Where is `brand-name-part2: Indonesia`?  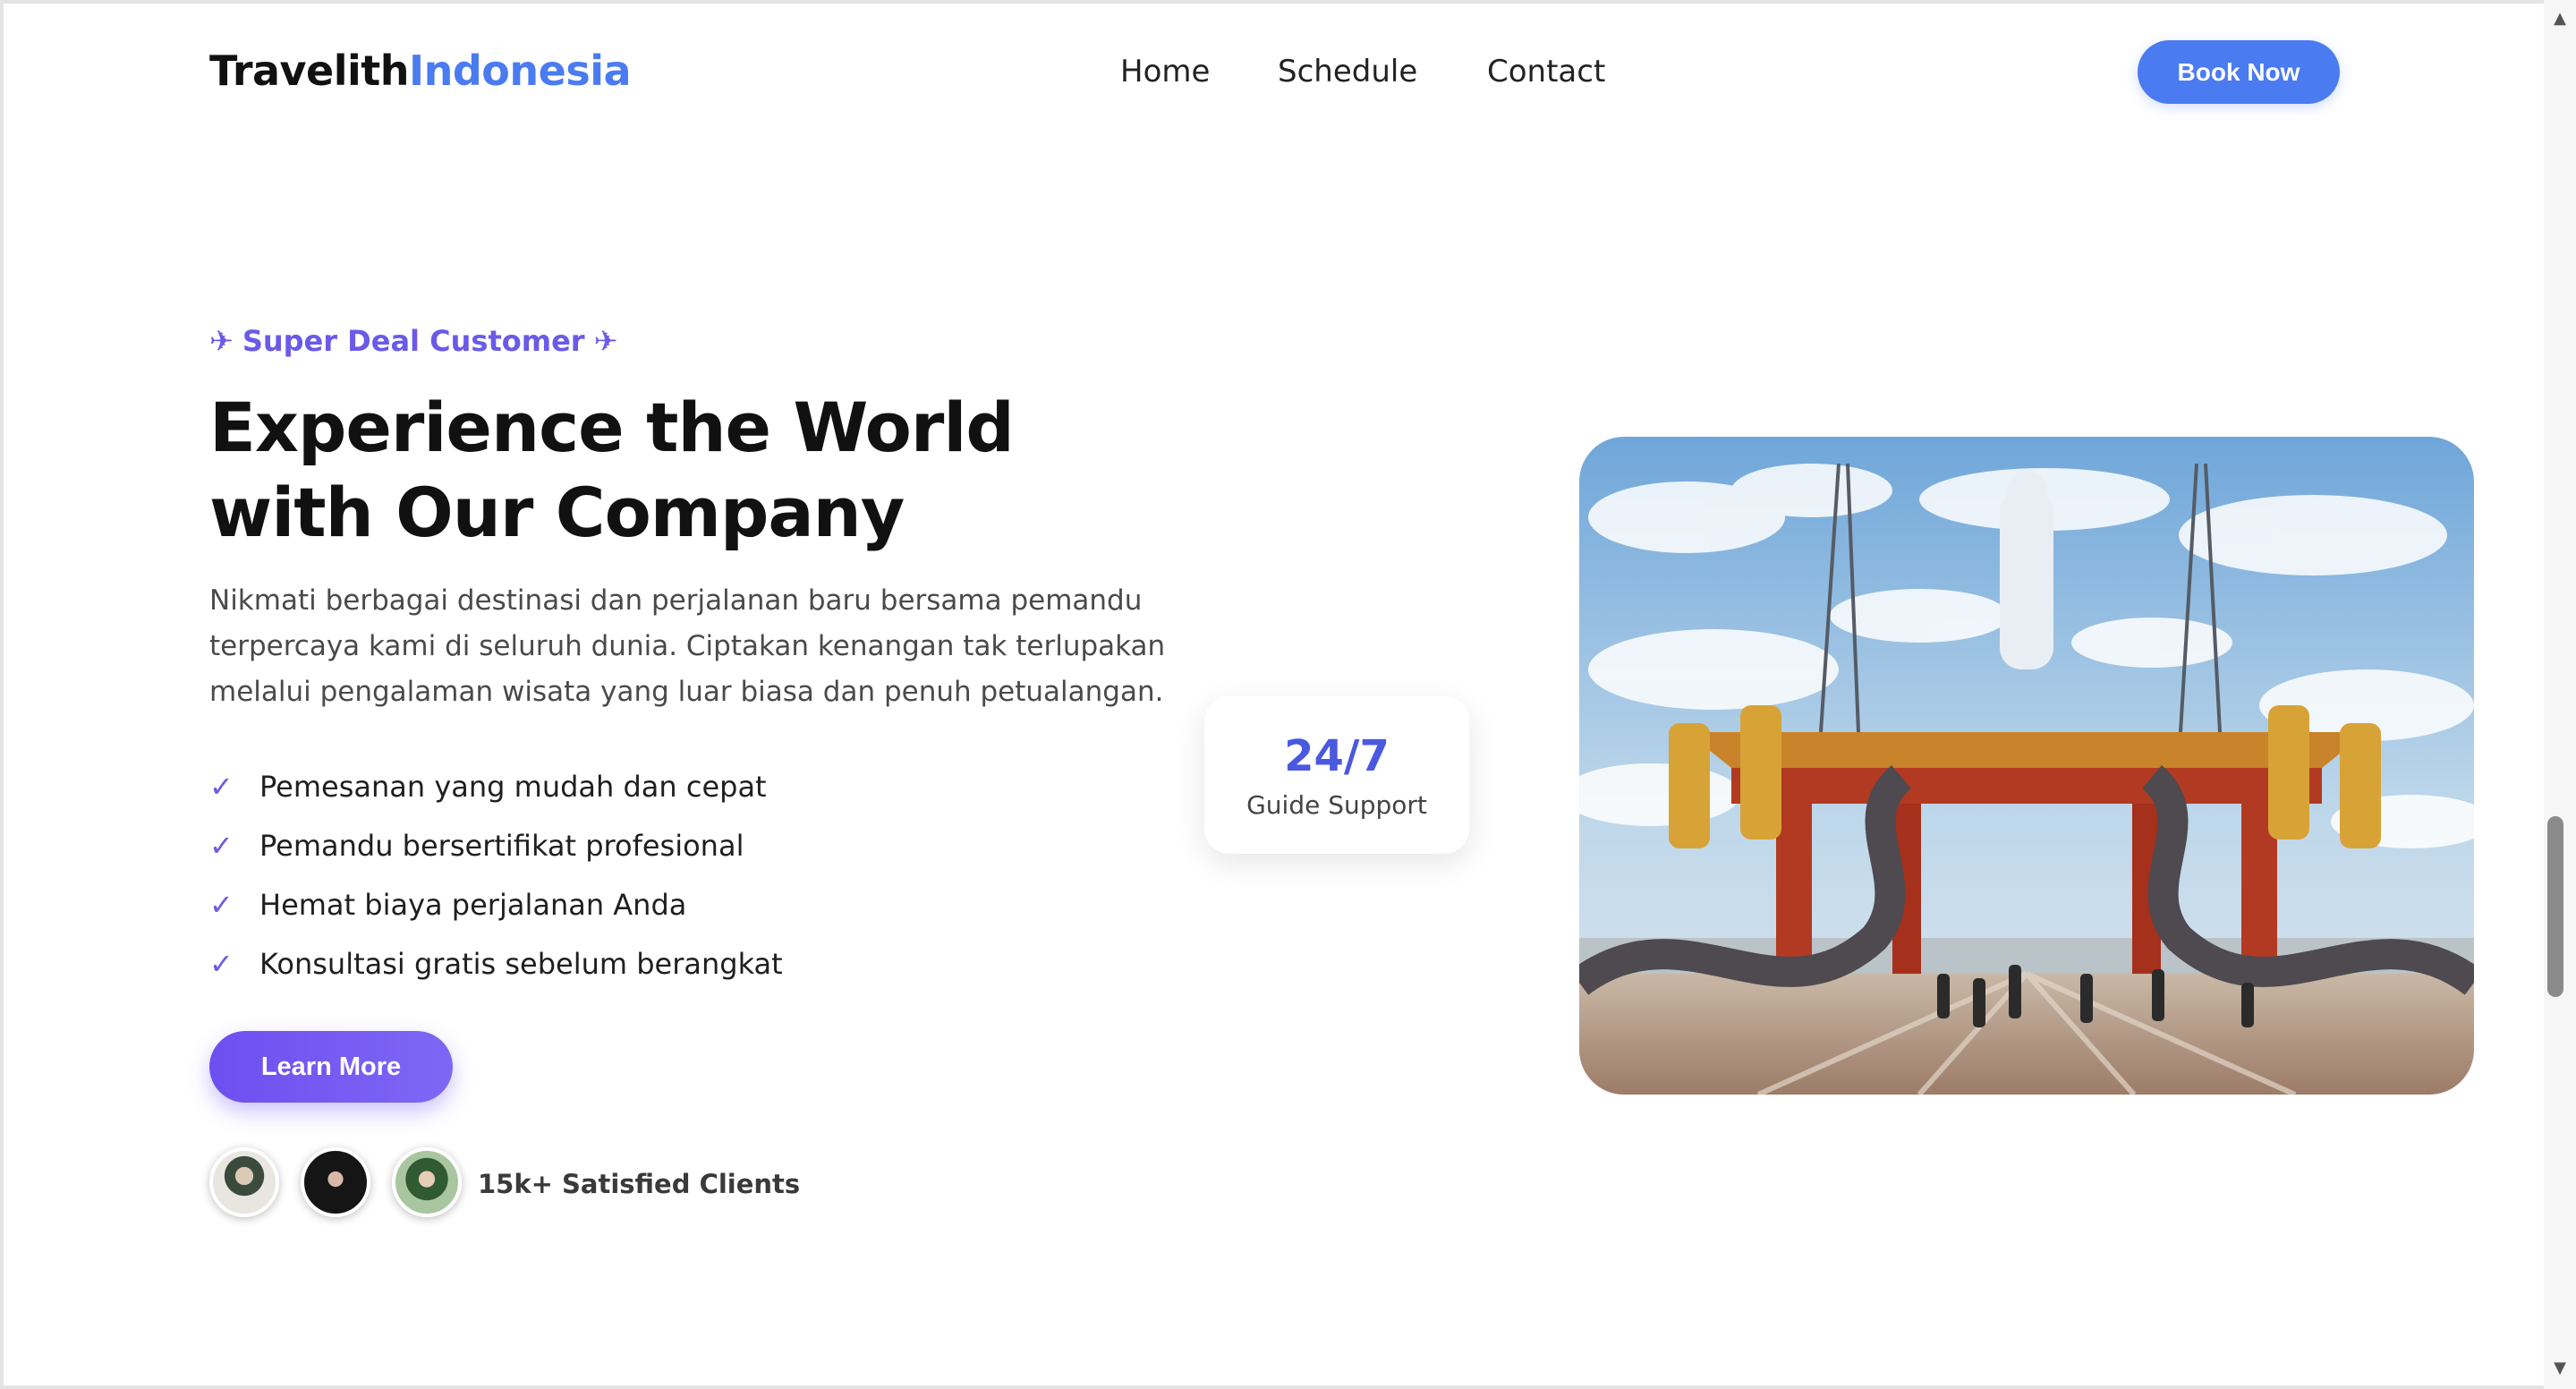
brand-name-part2: Indonesia is located at coordinates (520, 71).